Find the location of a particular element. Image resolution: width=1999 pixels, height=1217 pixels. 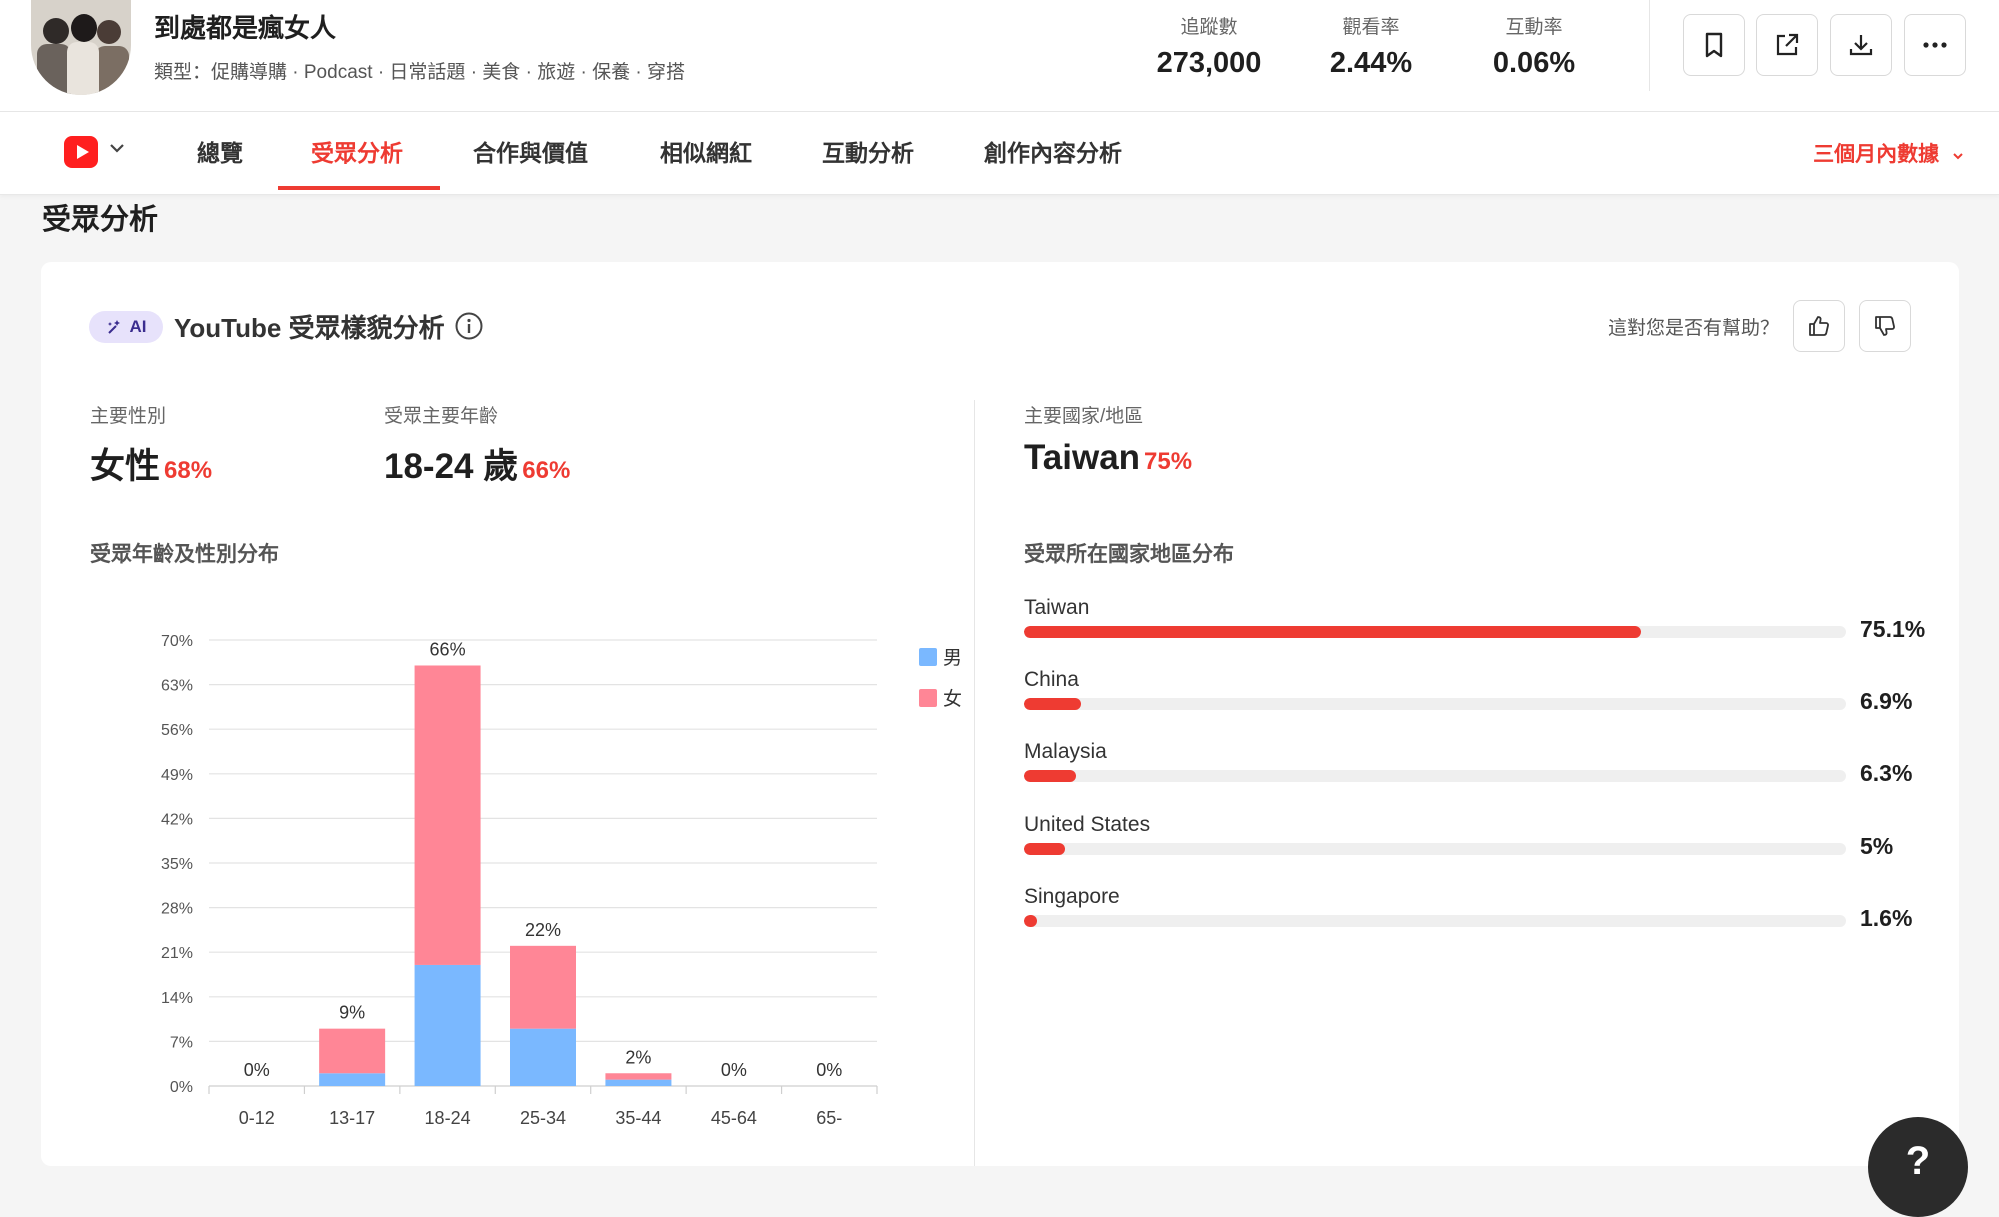

stat-followers: 追蹤數 273,000 is located at coordinates (1209, 46).